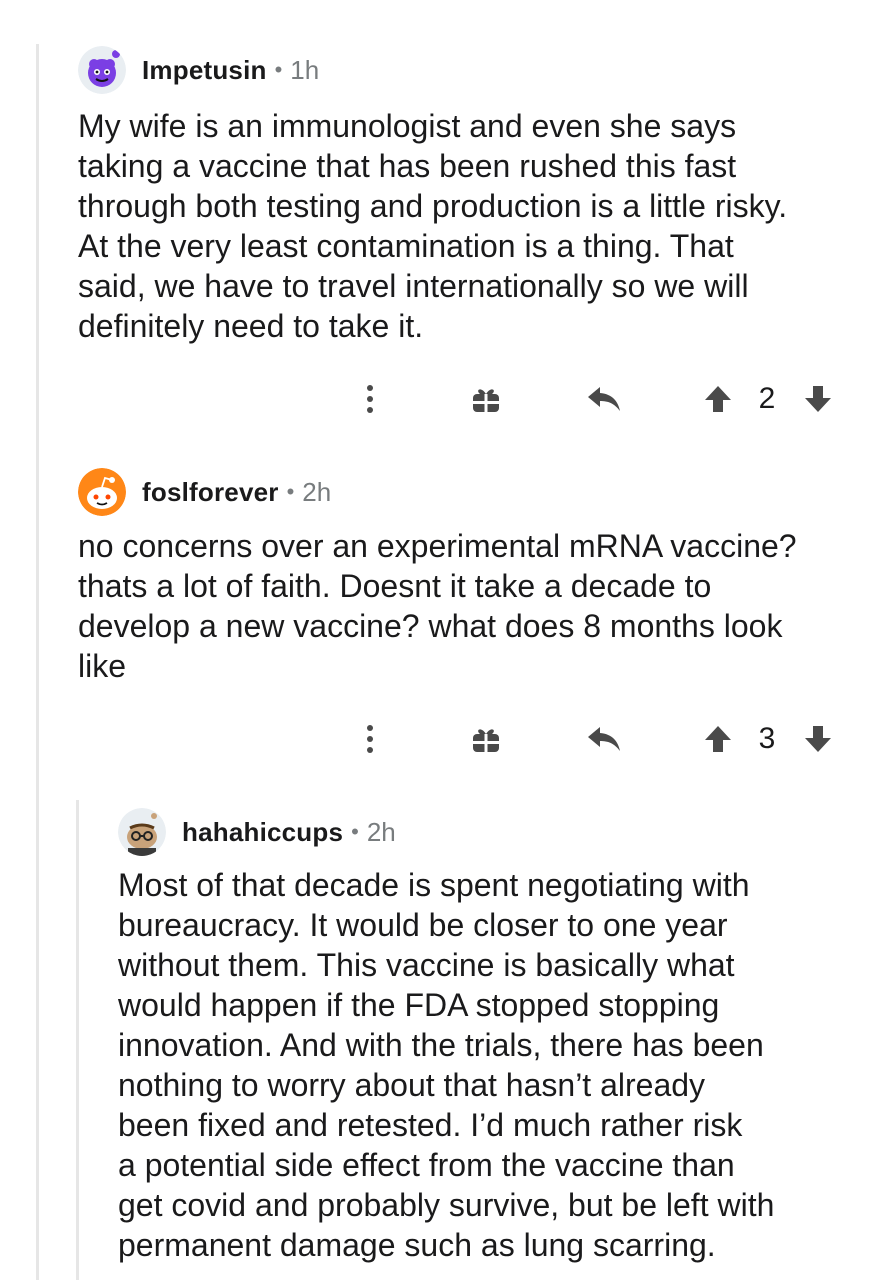  What do you see at coordinates (438, 399) in the screenshot?
I see `comment-actions: 2` at bounding box center [438, 399].